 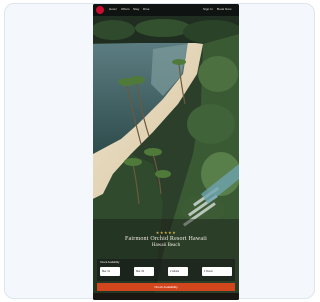 I want to click on guests-field: 2 Adults, so click(x=178, y=271).